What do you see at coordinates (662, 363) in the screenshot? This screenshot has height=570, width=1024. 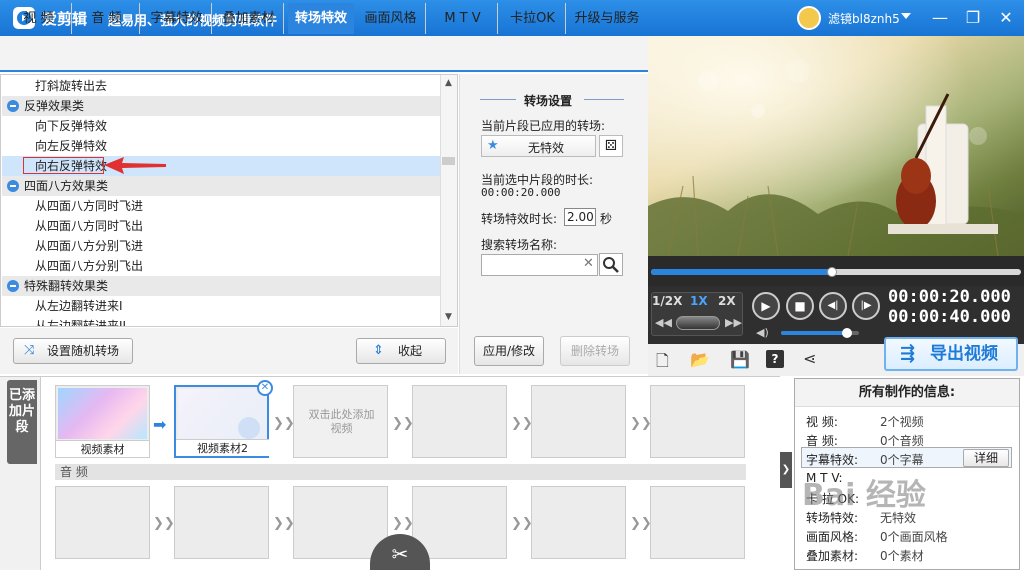 I see `new-project-icon: 🗋` at bounding box center [662, 363].